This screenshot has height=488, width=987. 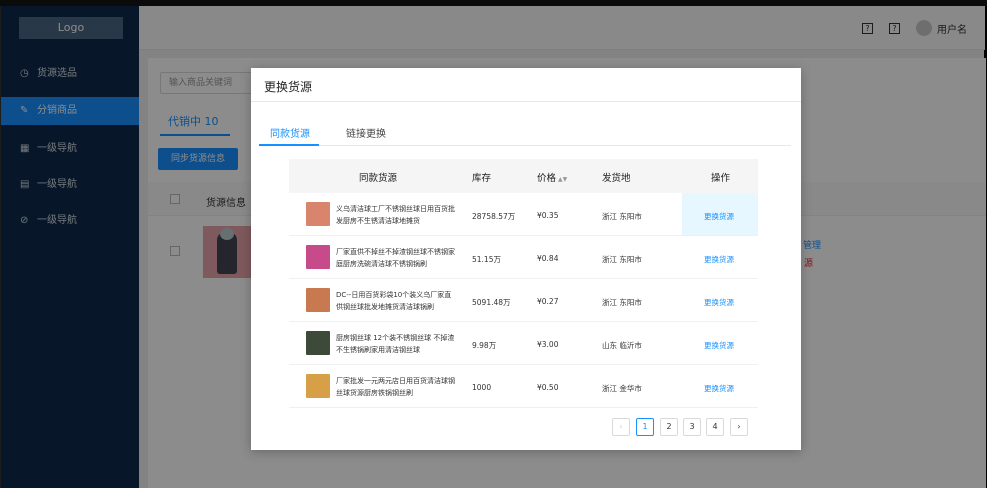 What do you see at coordinates (622, 345) in the screenshot?
I see `origin-value: 山东 临沂市` at bounding box center [622, 345].